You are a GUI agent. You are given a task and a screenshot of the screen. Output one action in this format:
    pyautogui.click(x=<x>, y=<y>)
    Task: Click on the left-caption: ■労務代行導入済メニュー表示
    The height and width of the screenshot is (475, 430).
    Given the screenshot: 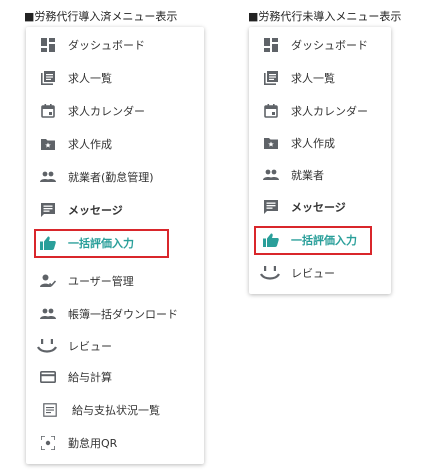 What is the action you would take?
    pyautogui.click(x=101, y=16)
    